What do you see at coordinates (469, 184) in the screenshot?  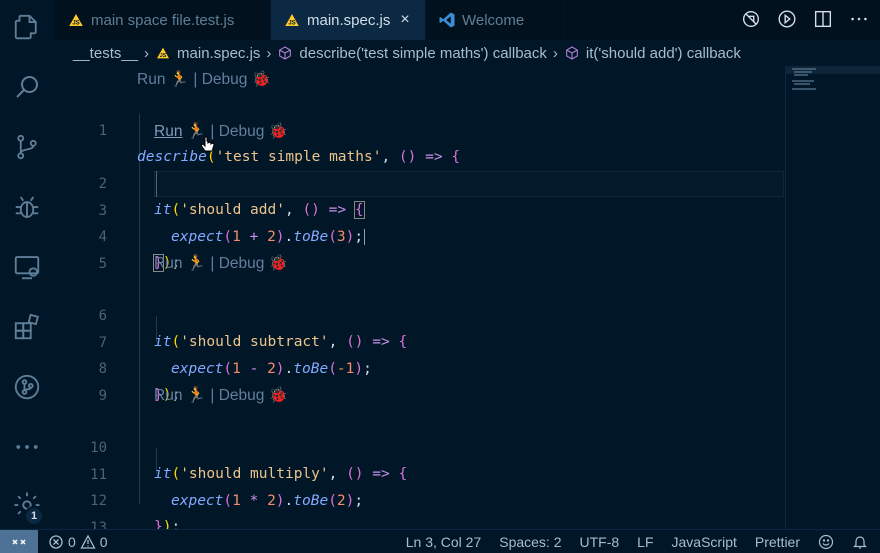 I see `current-line-highlight` at bounding box center [469, 184].